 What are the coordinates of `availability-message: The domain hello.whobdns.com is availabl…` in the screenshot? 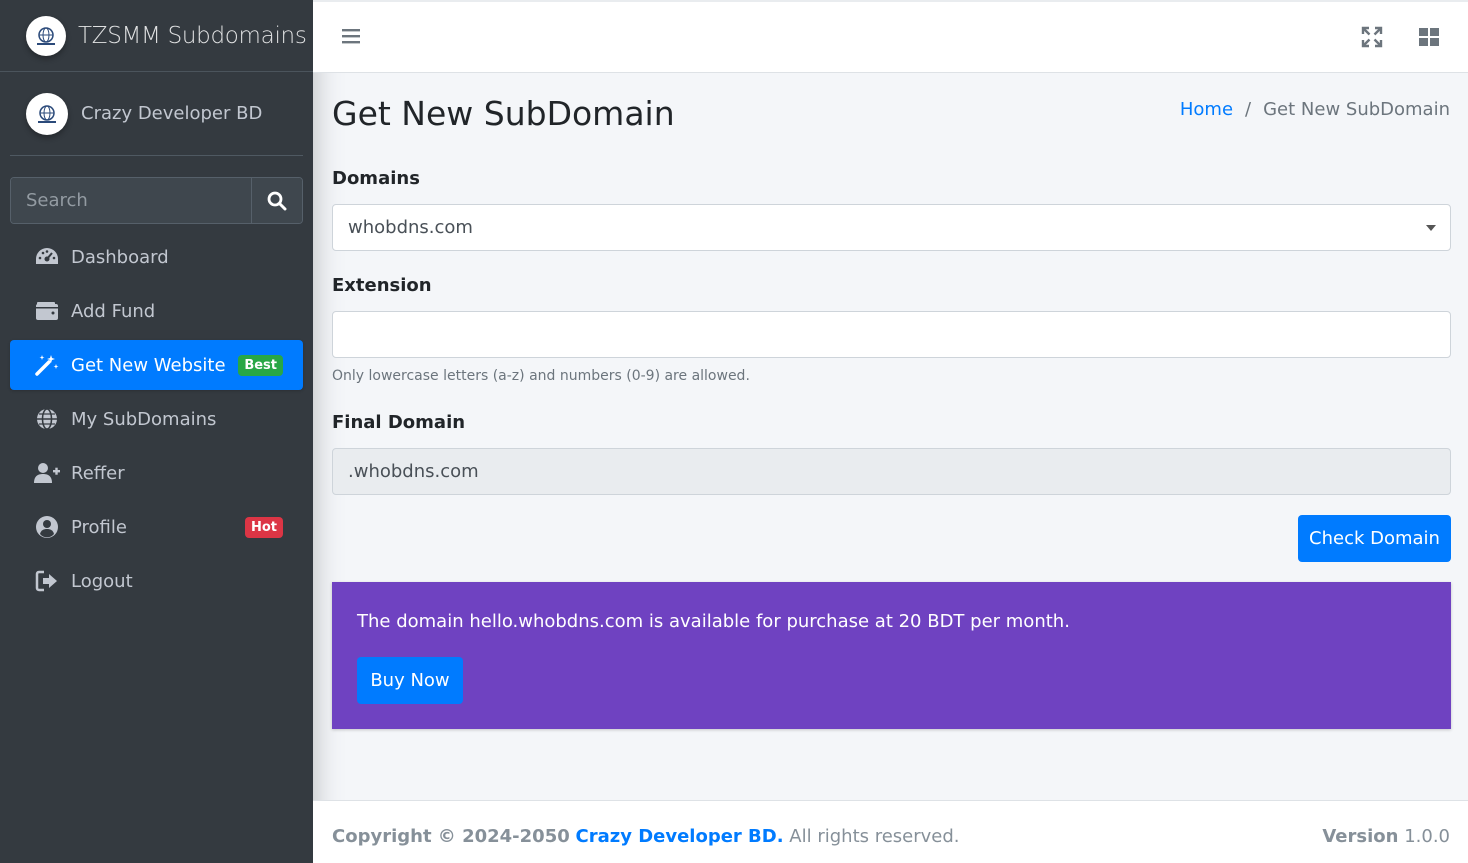 It's located at (713, 621).